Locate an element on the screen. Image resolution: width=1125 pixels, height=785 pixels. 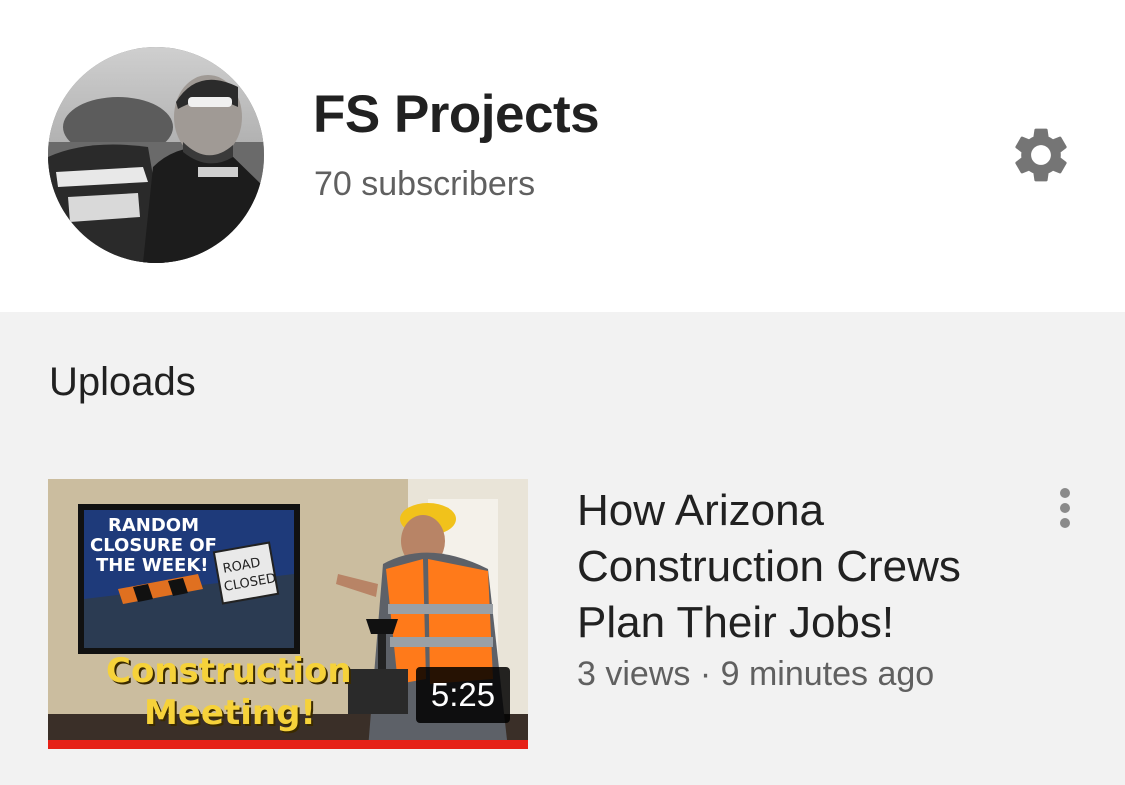
channel-avatar is located at coordinates (156, 155).